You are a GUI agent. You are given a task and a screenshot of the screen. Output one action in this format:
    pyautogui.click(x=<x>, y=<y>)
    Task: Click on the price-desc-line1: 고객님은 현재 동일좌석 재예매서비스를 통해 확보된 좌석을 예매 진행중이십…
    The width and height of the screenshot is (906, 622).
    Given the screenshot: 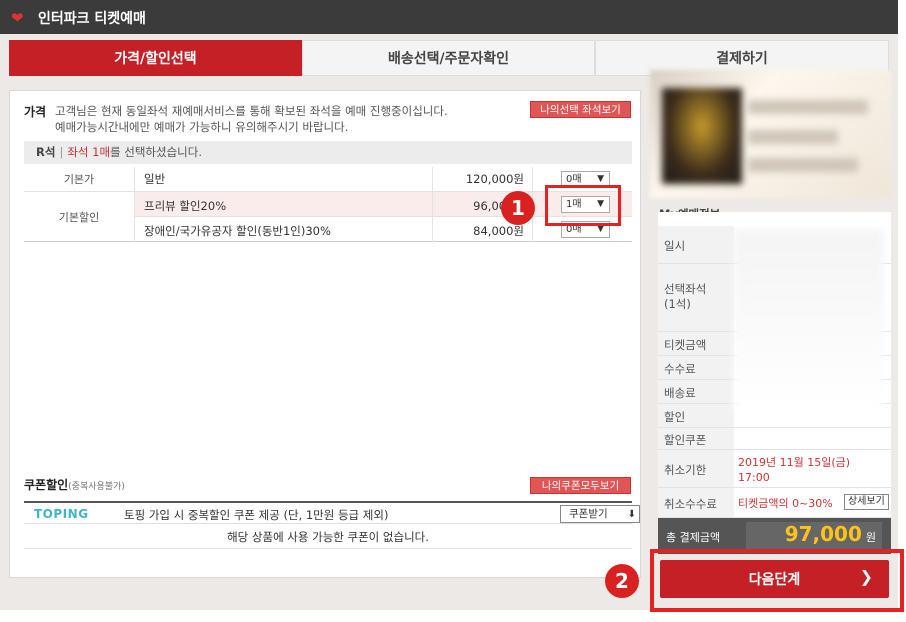 What is the action you would take?
    pyautogui.click(x=251, y=111)
    